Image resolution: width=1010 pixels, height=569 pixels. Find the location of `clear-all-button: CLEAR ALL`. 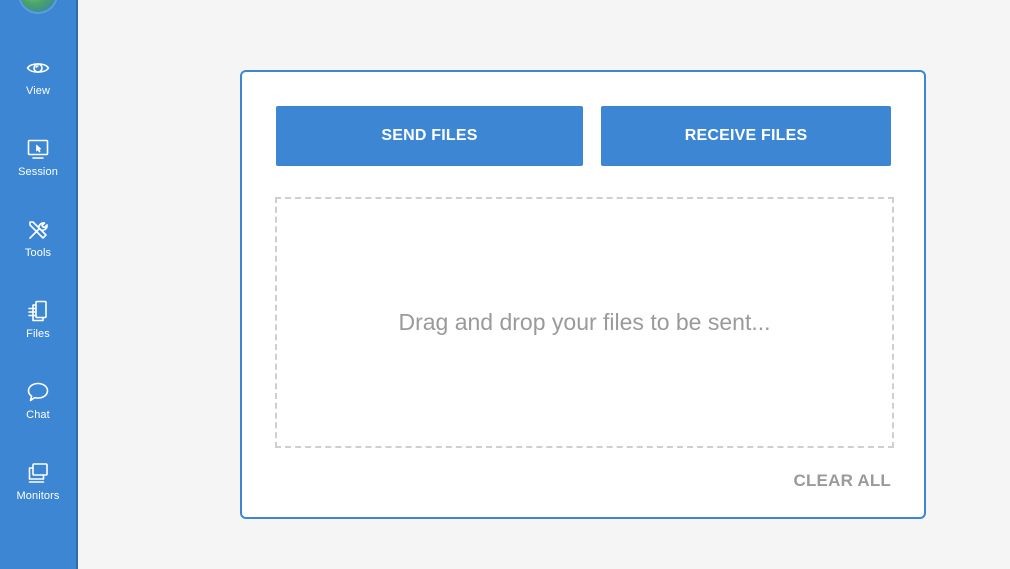

clear-all-button: CLEAR ALL is located at coordinates (843, 481).